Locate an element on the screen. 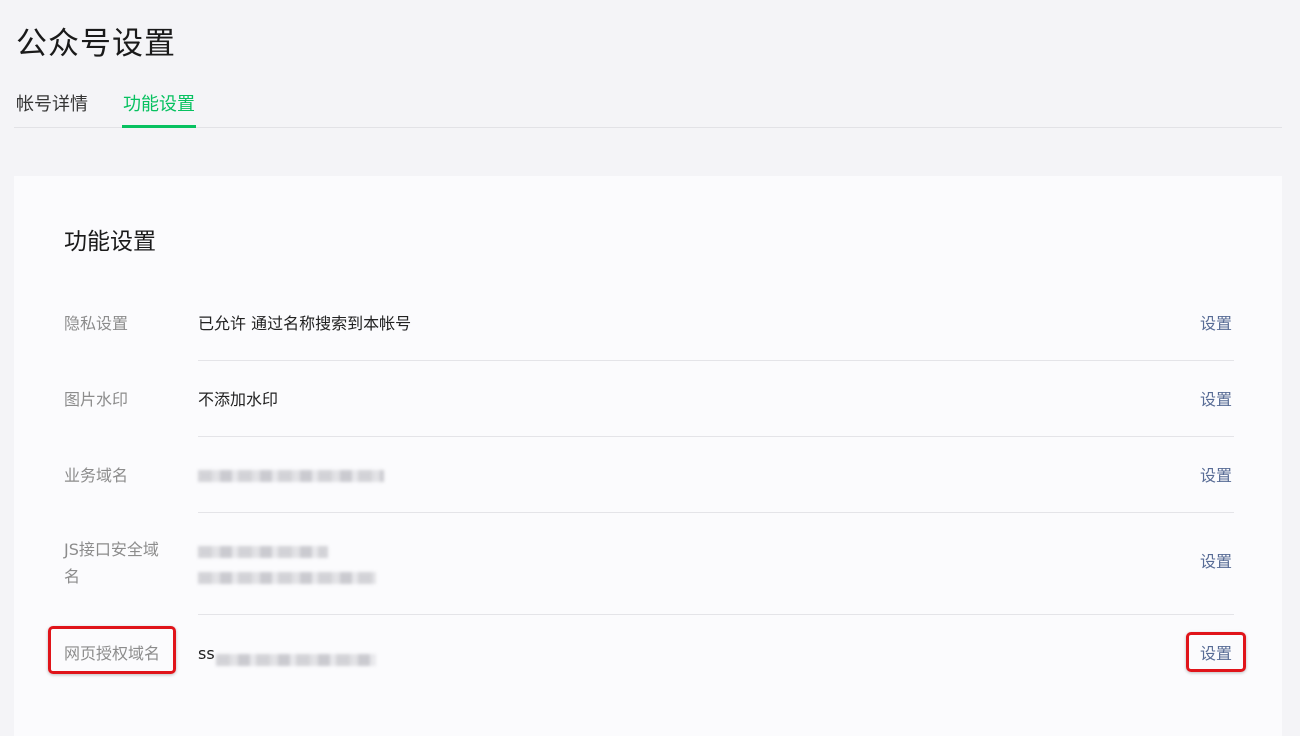 This screenshot has height=736, width=1300. row-label: JS接口安全域名 is located at coordinates (111, 563).